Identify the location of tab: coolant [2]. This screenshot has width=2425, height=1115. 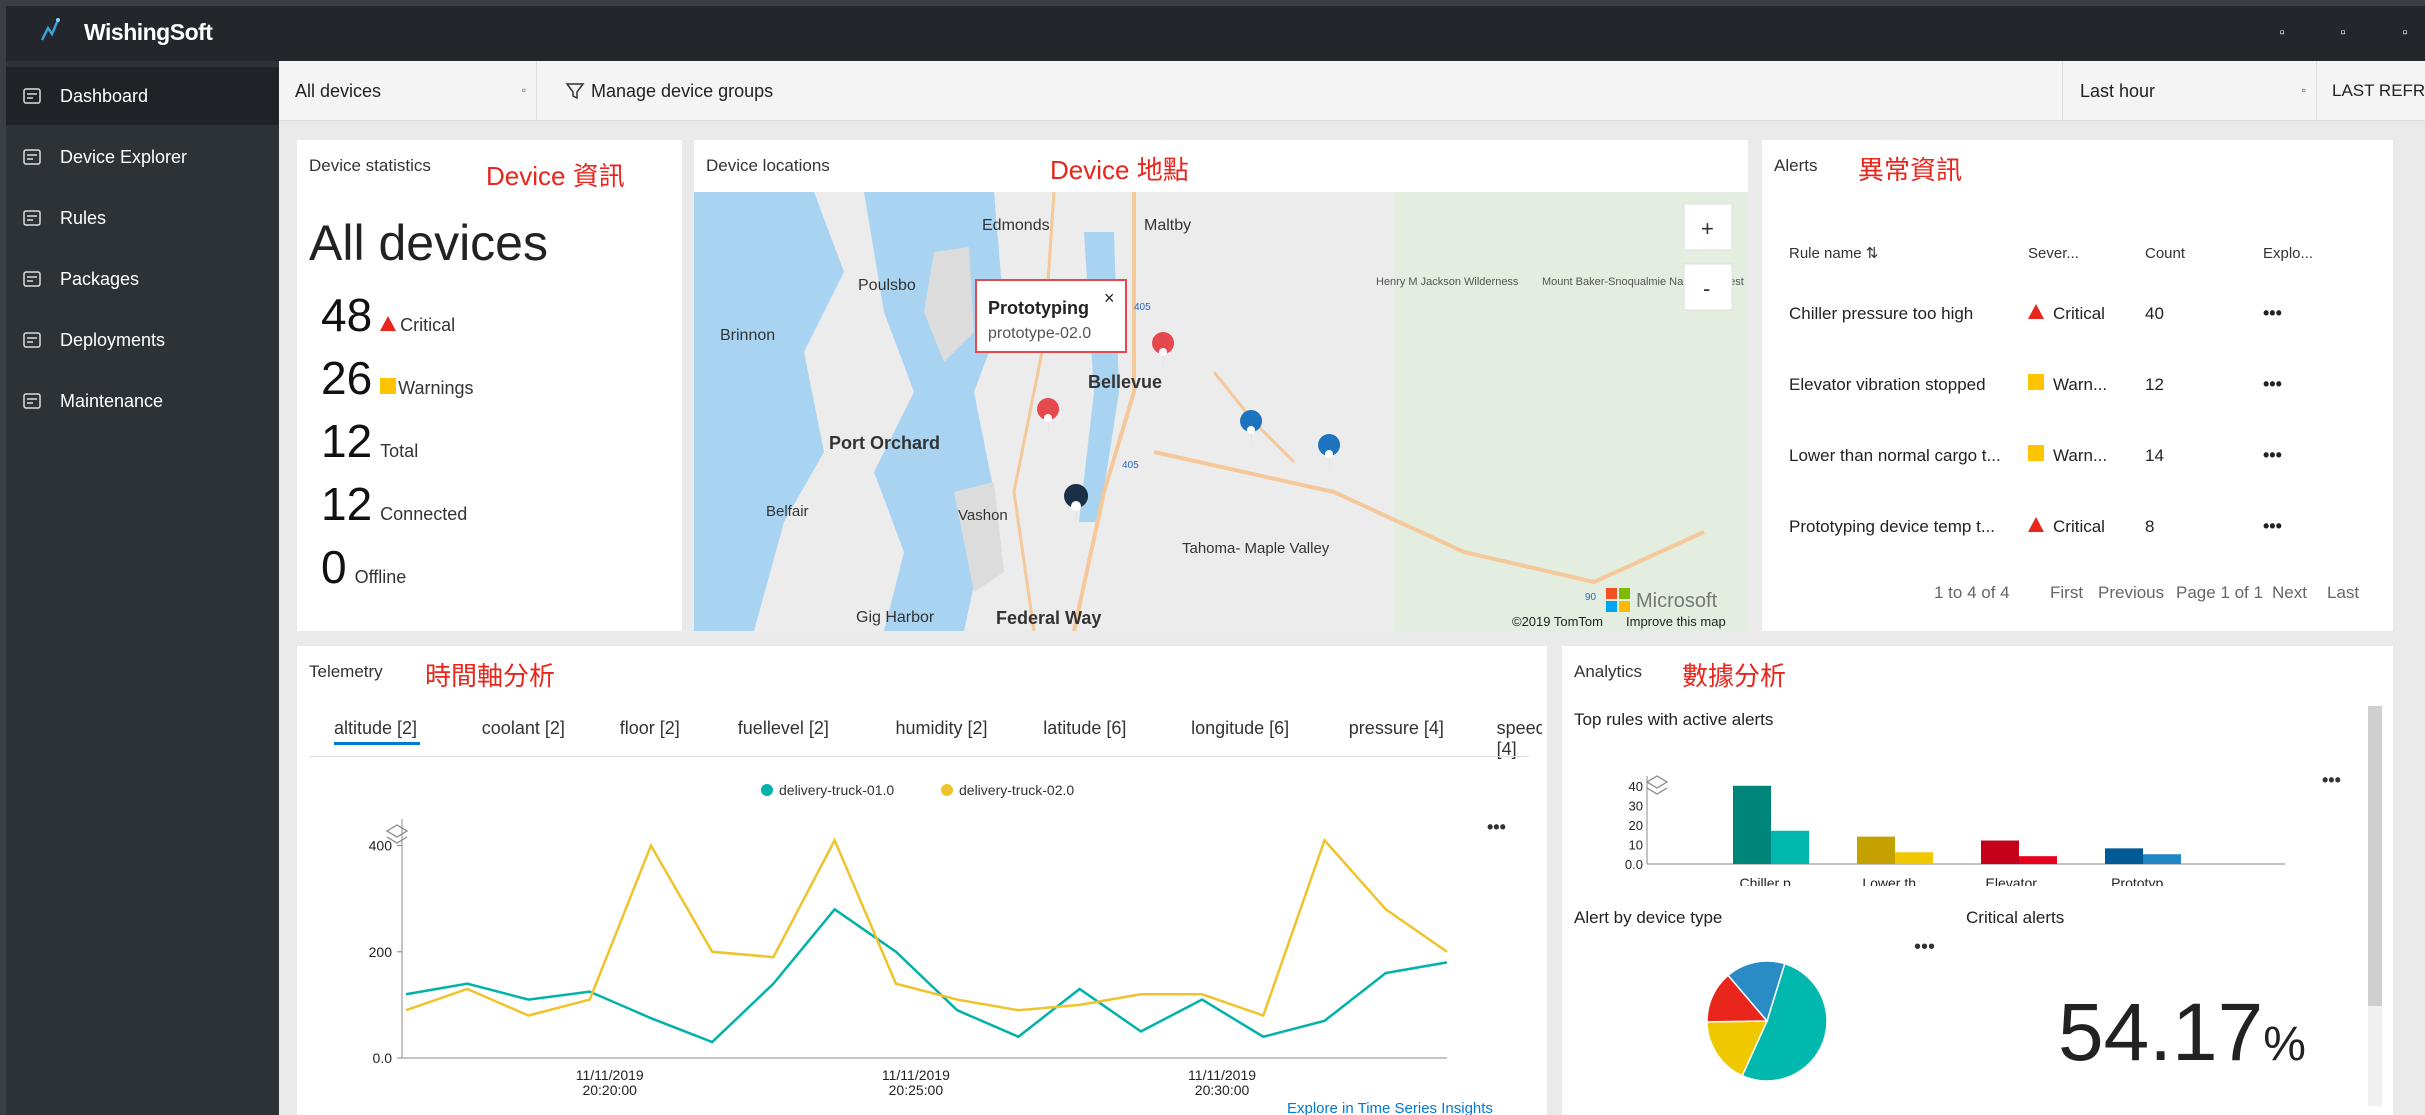
(523, 728).